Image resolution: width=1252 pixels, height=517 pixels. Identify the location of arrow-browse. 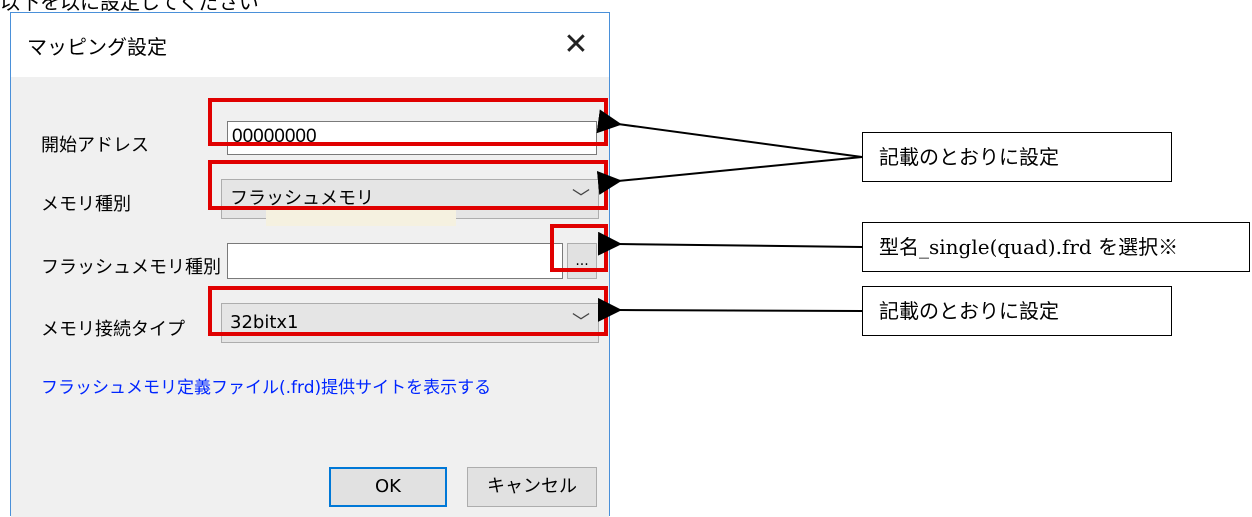
(730, 243).